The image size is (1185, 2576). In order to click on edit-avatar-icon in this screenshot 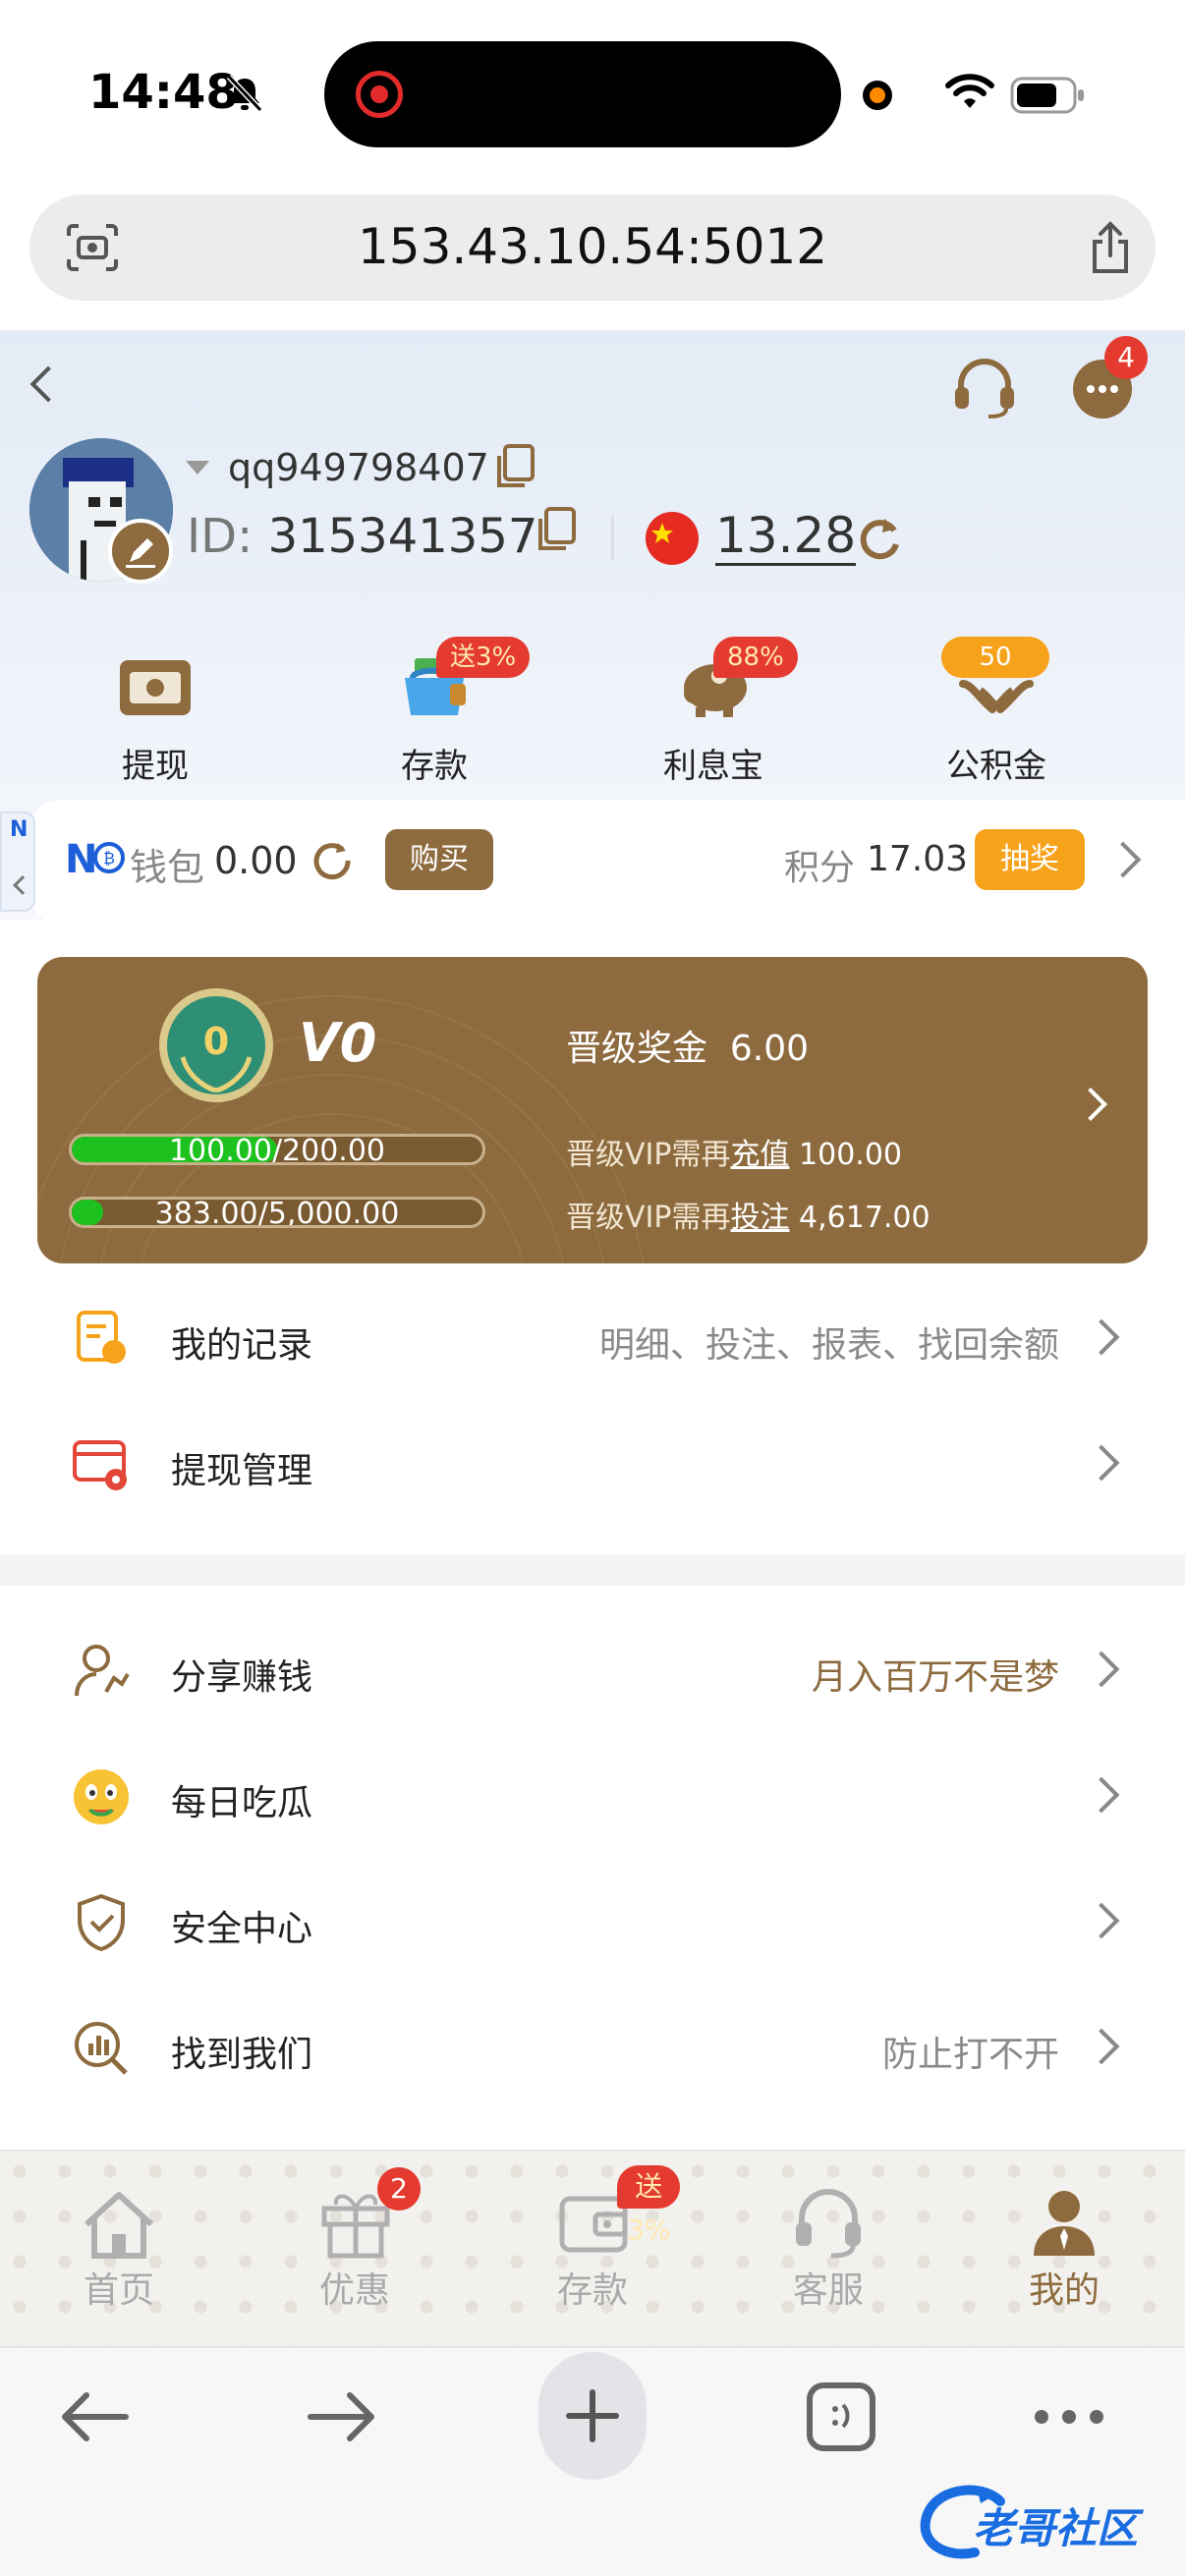, I will do `click(140, 551)`.